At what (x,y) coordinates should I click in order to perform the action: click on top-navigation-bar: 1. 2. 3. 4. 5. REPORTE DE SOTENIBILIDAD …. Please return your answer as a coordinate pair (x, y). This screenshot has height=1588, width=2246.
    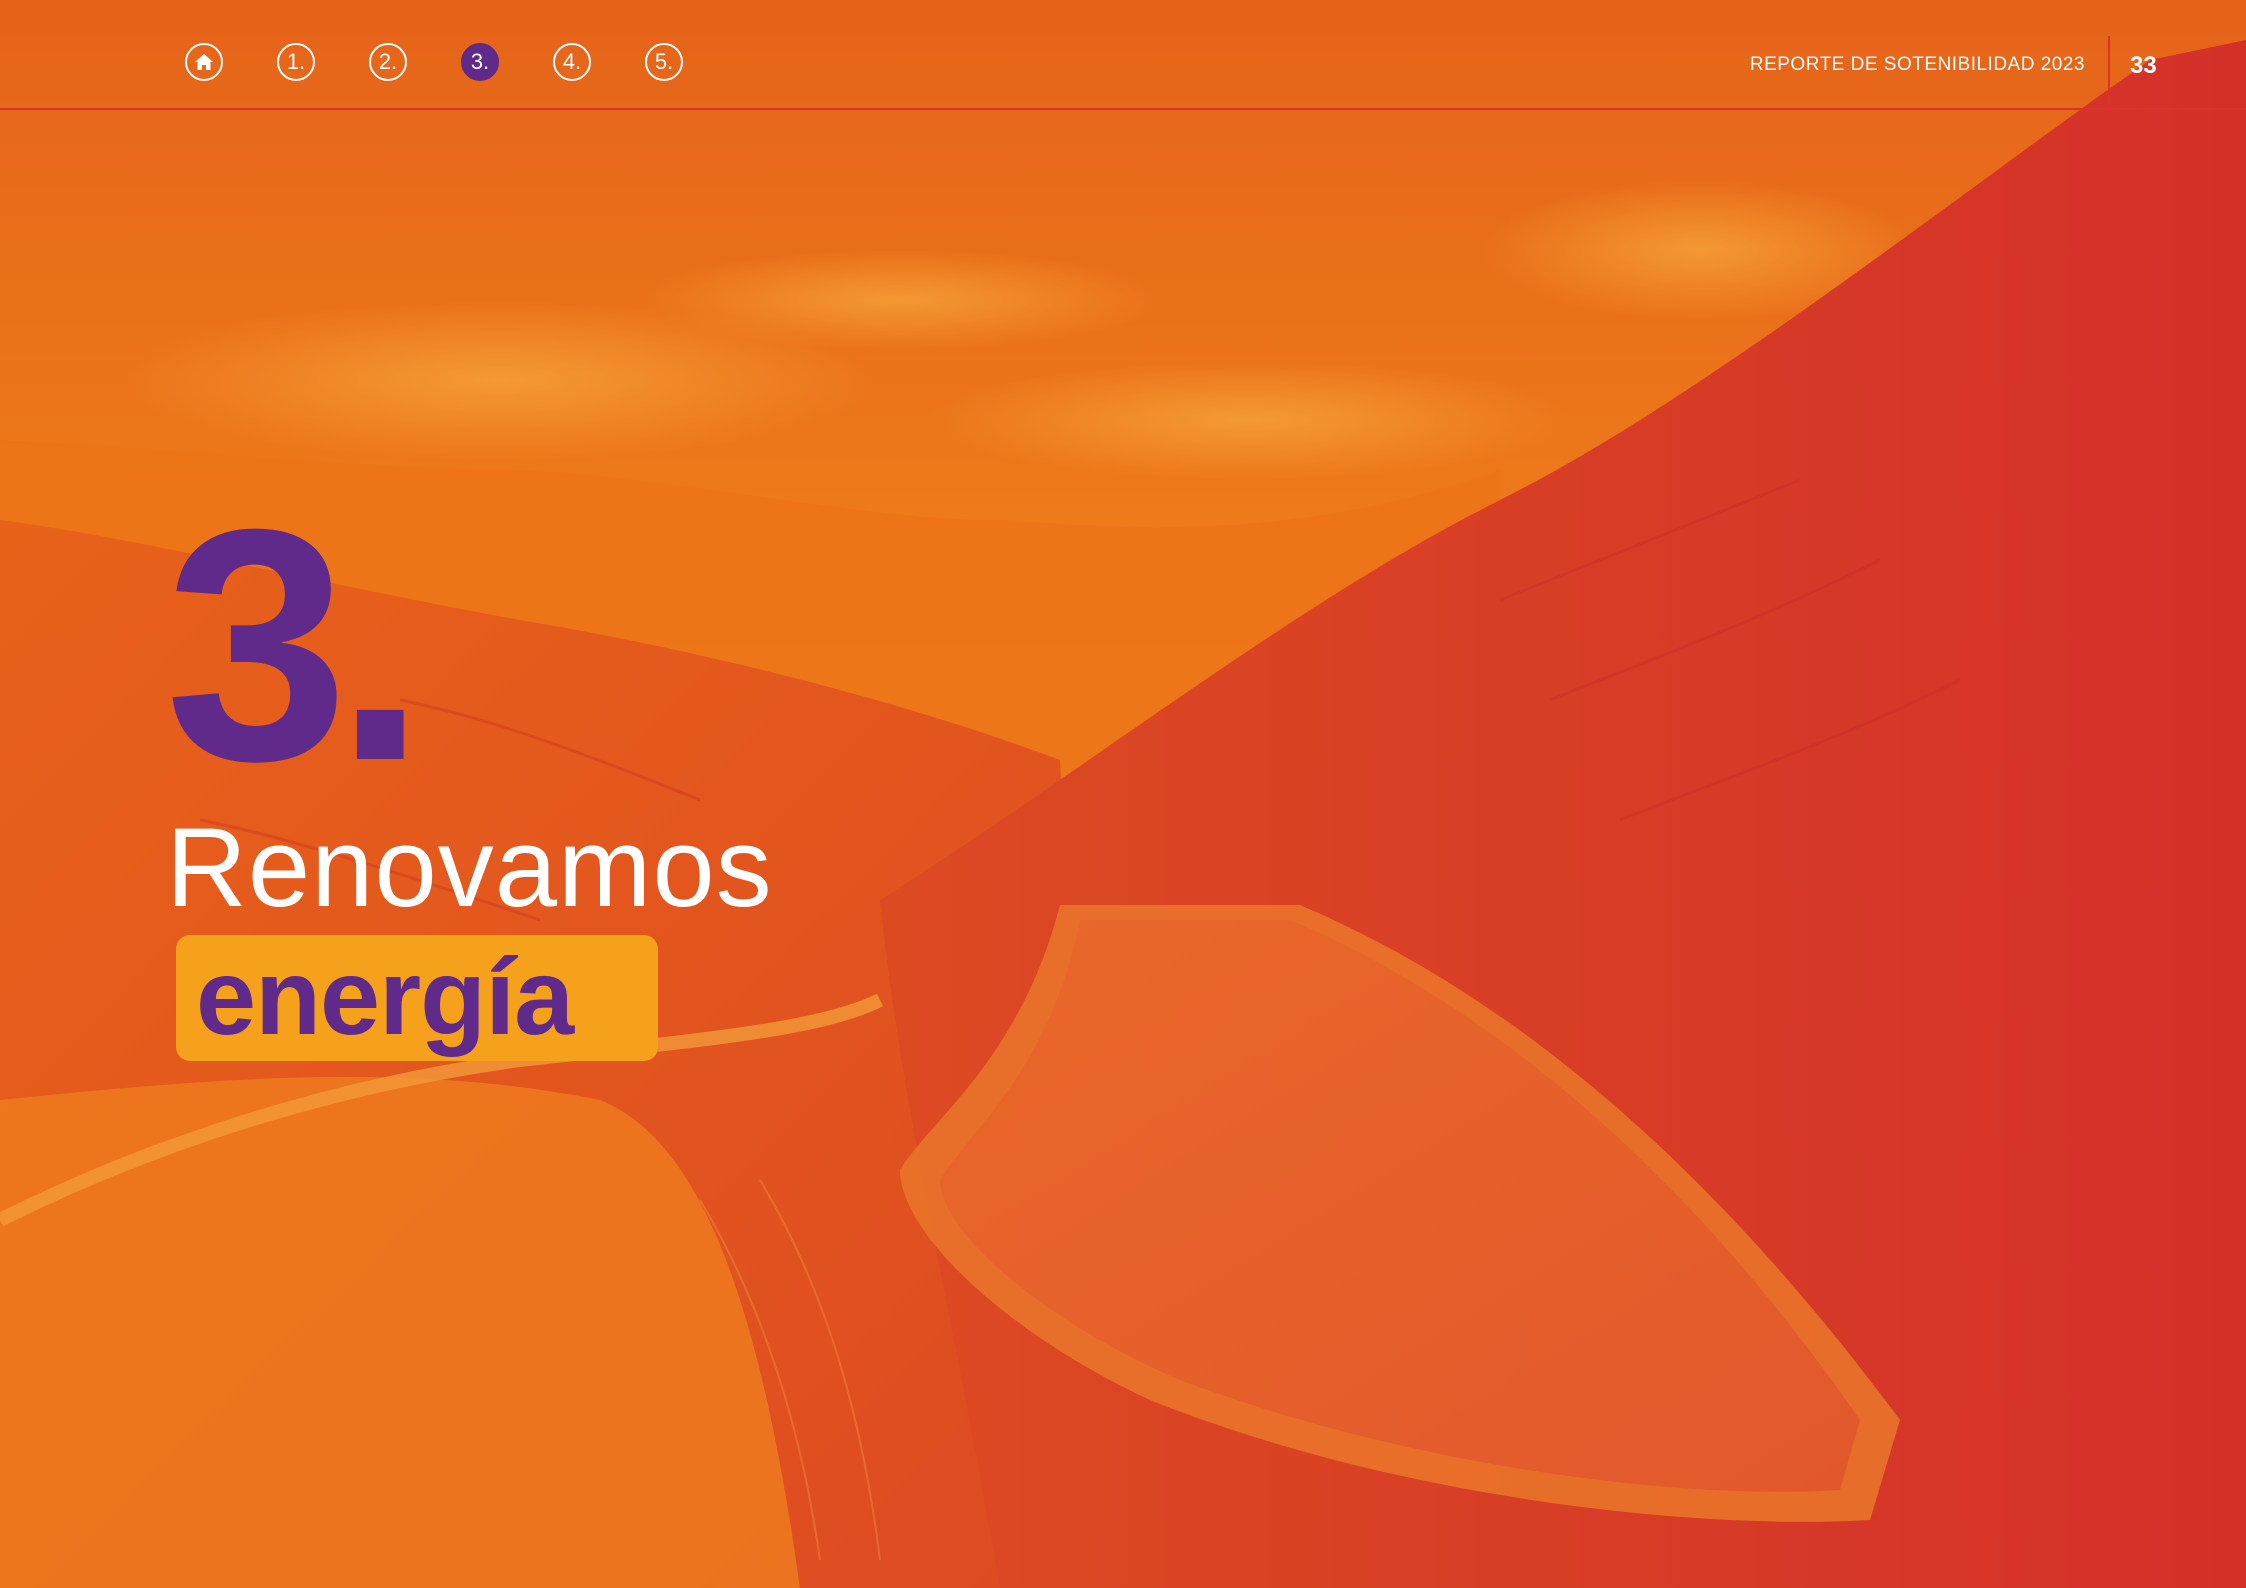
    Looking at the image, I should click on (1123, 55).